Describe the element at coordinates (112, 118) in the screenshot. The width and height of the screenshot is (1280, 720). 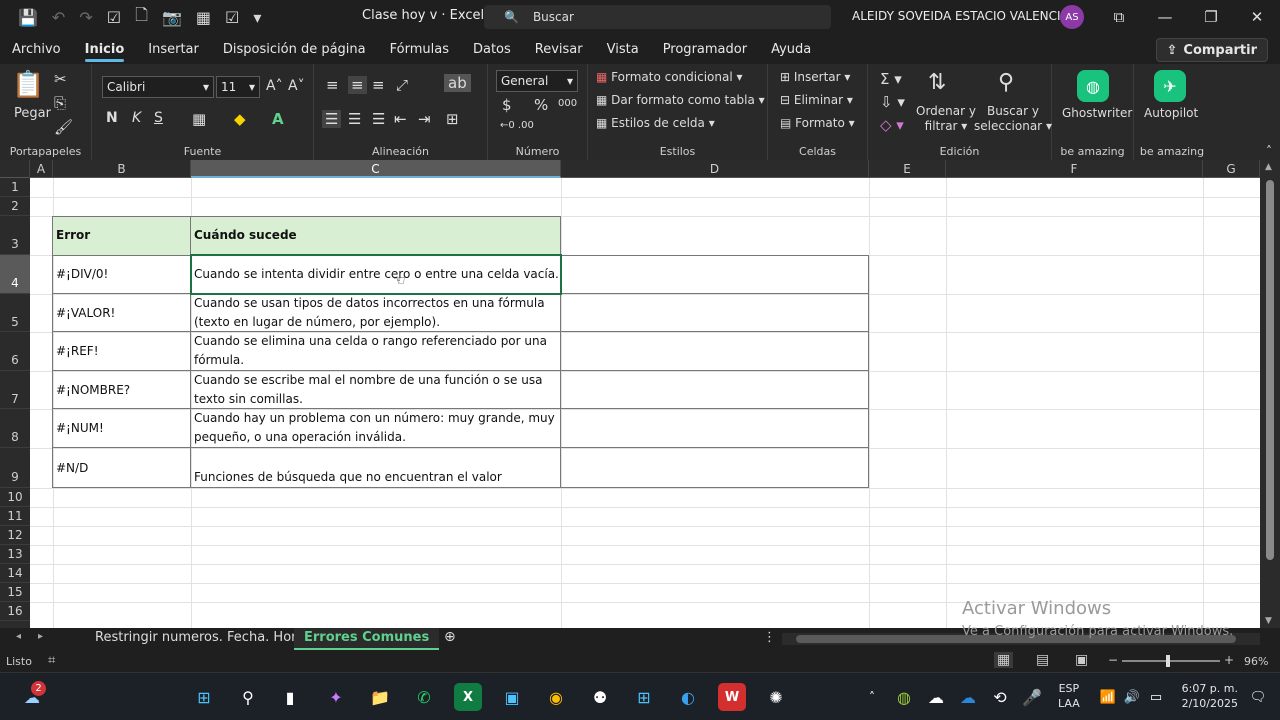
I see `bold-button: N` at that location.